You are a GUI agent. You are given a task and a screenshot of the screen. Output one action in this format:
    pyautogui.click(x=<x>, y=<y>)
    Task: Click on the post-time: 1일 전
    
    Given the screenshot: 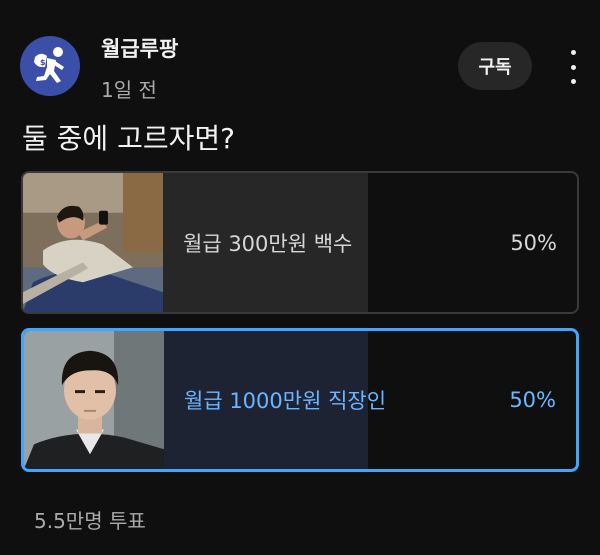 What is the action you would take?
    pyautogui.click(x=129, y=90)
    